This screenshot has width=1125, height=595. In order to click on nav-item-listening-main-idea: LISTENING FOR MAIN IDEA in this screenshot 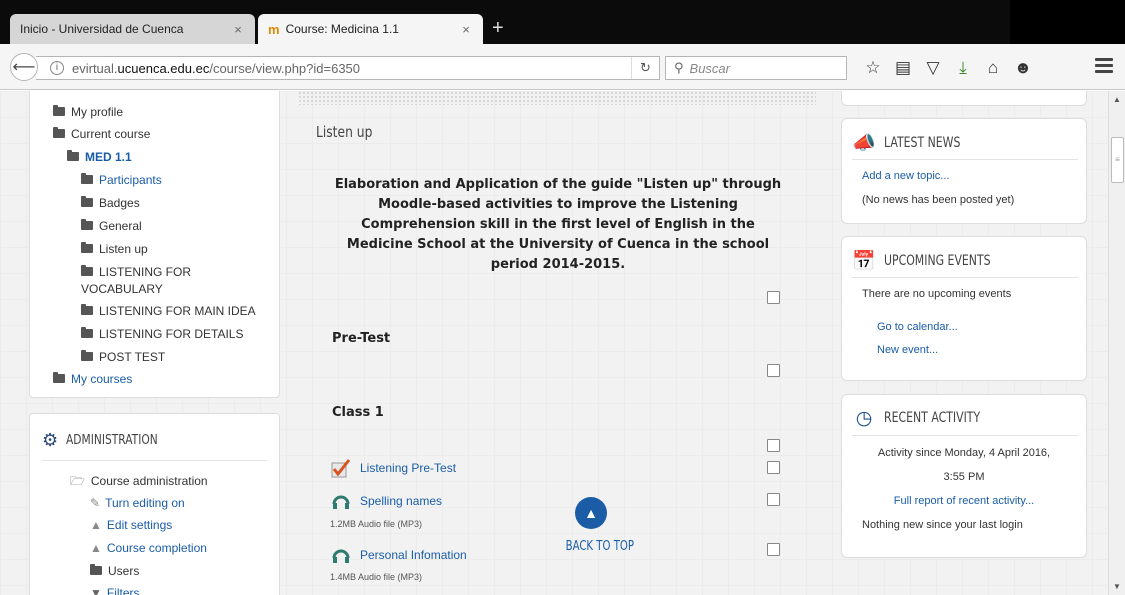, I will do `click(168, 311)`.